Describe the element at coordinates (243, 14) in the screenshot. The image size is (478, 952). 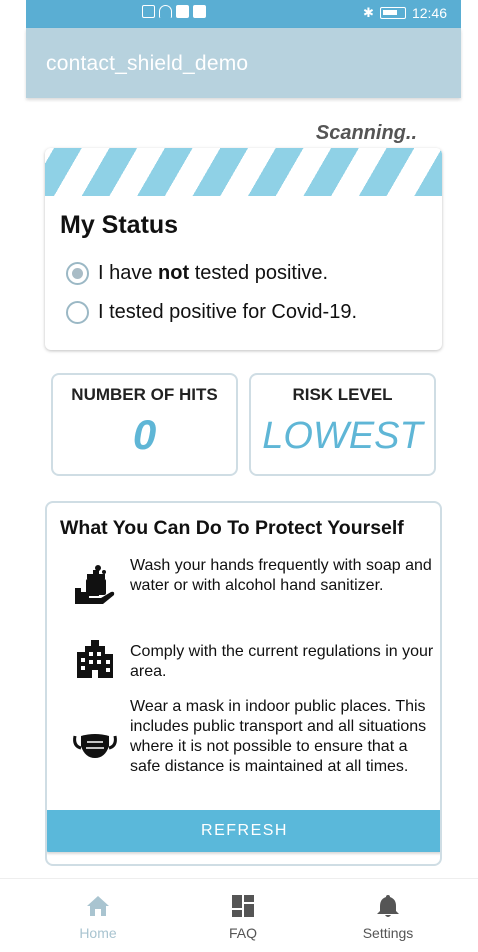
I see `system-status-bar: ✱ 12:46` at that location.